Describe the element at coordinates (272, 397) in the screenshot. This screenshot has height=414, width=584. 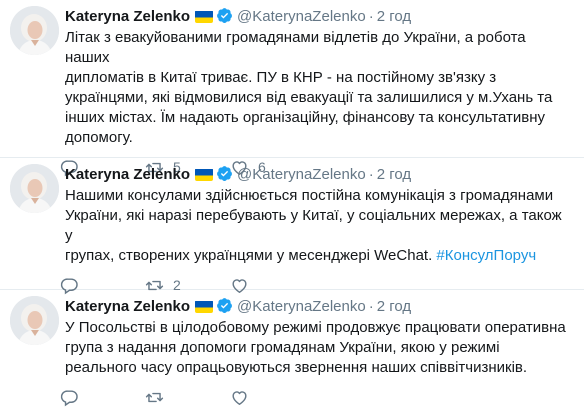
I see `like-button` at that location.